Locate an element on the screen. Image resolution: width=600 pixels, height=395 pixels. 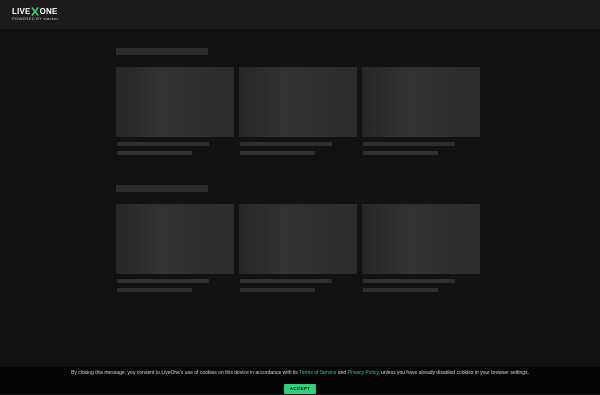
privacy-policy-link: Privacy Policy is located at coordinates (363, 373).